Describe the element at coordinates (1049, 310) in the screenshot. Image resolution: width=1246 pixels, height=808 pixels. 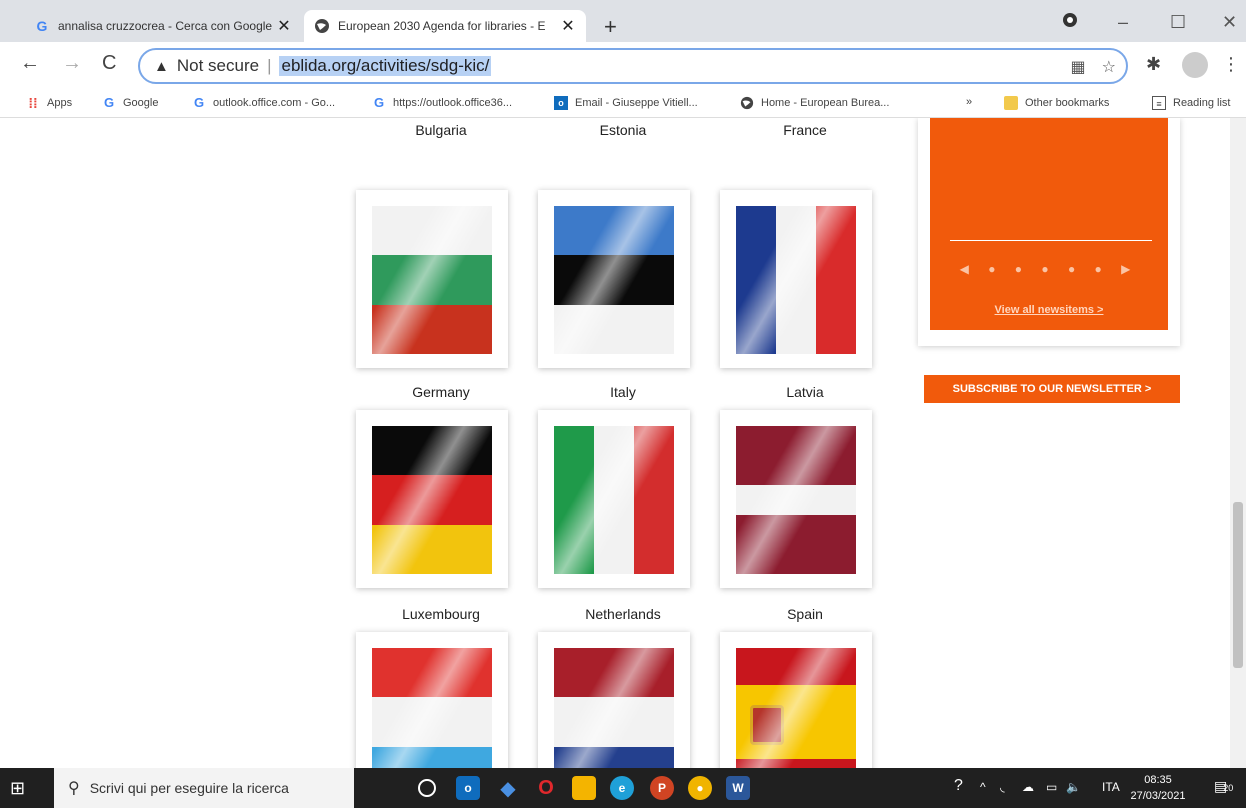
I see `view-all-newsitems-link: View all newsitems >` at that location.